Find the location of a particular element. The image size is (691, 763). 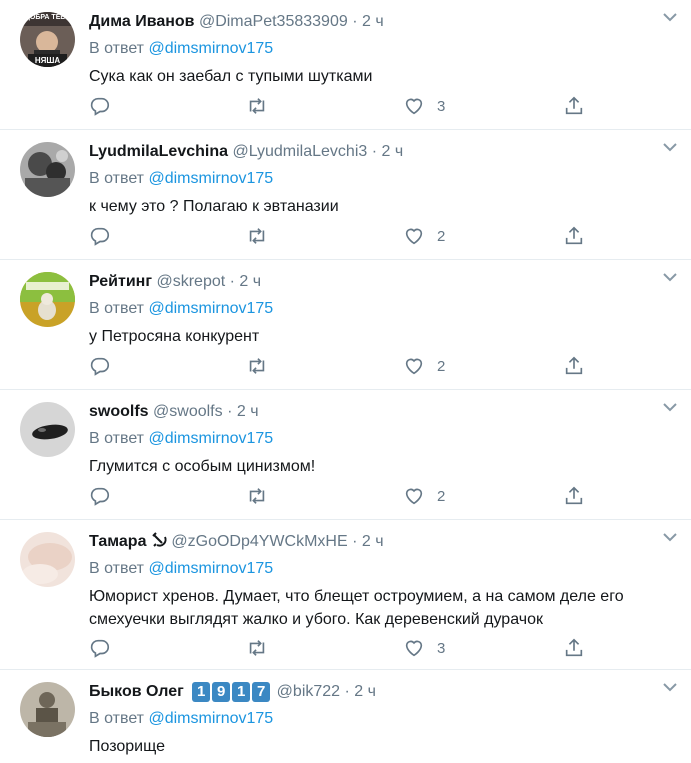

badge-digit: 7 is located at coordinates (261, 692).